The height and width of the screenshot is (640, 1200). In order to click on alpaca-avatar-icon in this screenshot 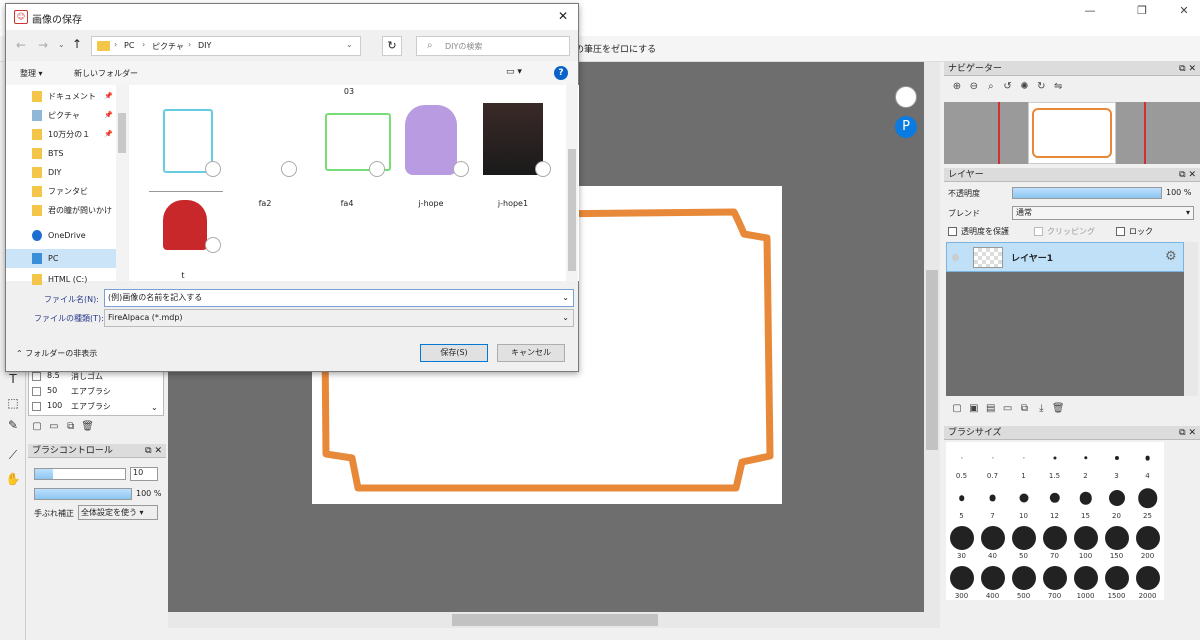, I will do `click(906, 97)`.